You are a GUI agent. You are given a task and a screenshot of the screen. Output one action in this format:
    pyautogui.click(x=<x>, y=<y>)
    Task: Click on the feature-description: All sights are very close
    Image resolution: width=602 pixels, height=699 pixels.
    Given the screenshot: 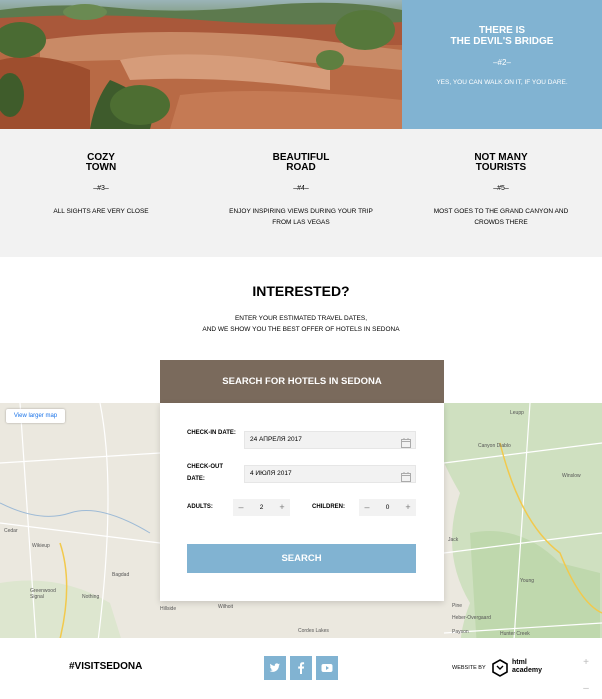 What is the action you would take?
    pyautogui.click(x=101, y=211)
    